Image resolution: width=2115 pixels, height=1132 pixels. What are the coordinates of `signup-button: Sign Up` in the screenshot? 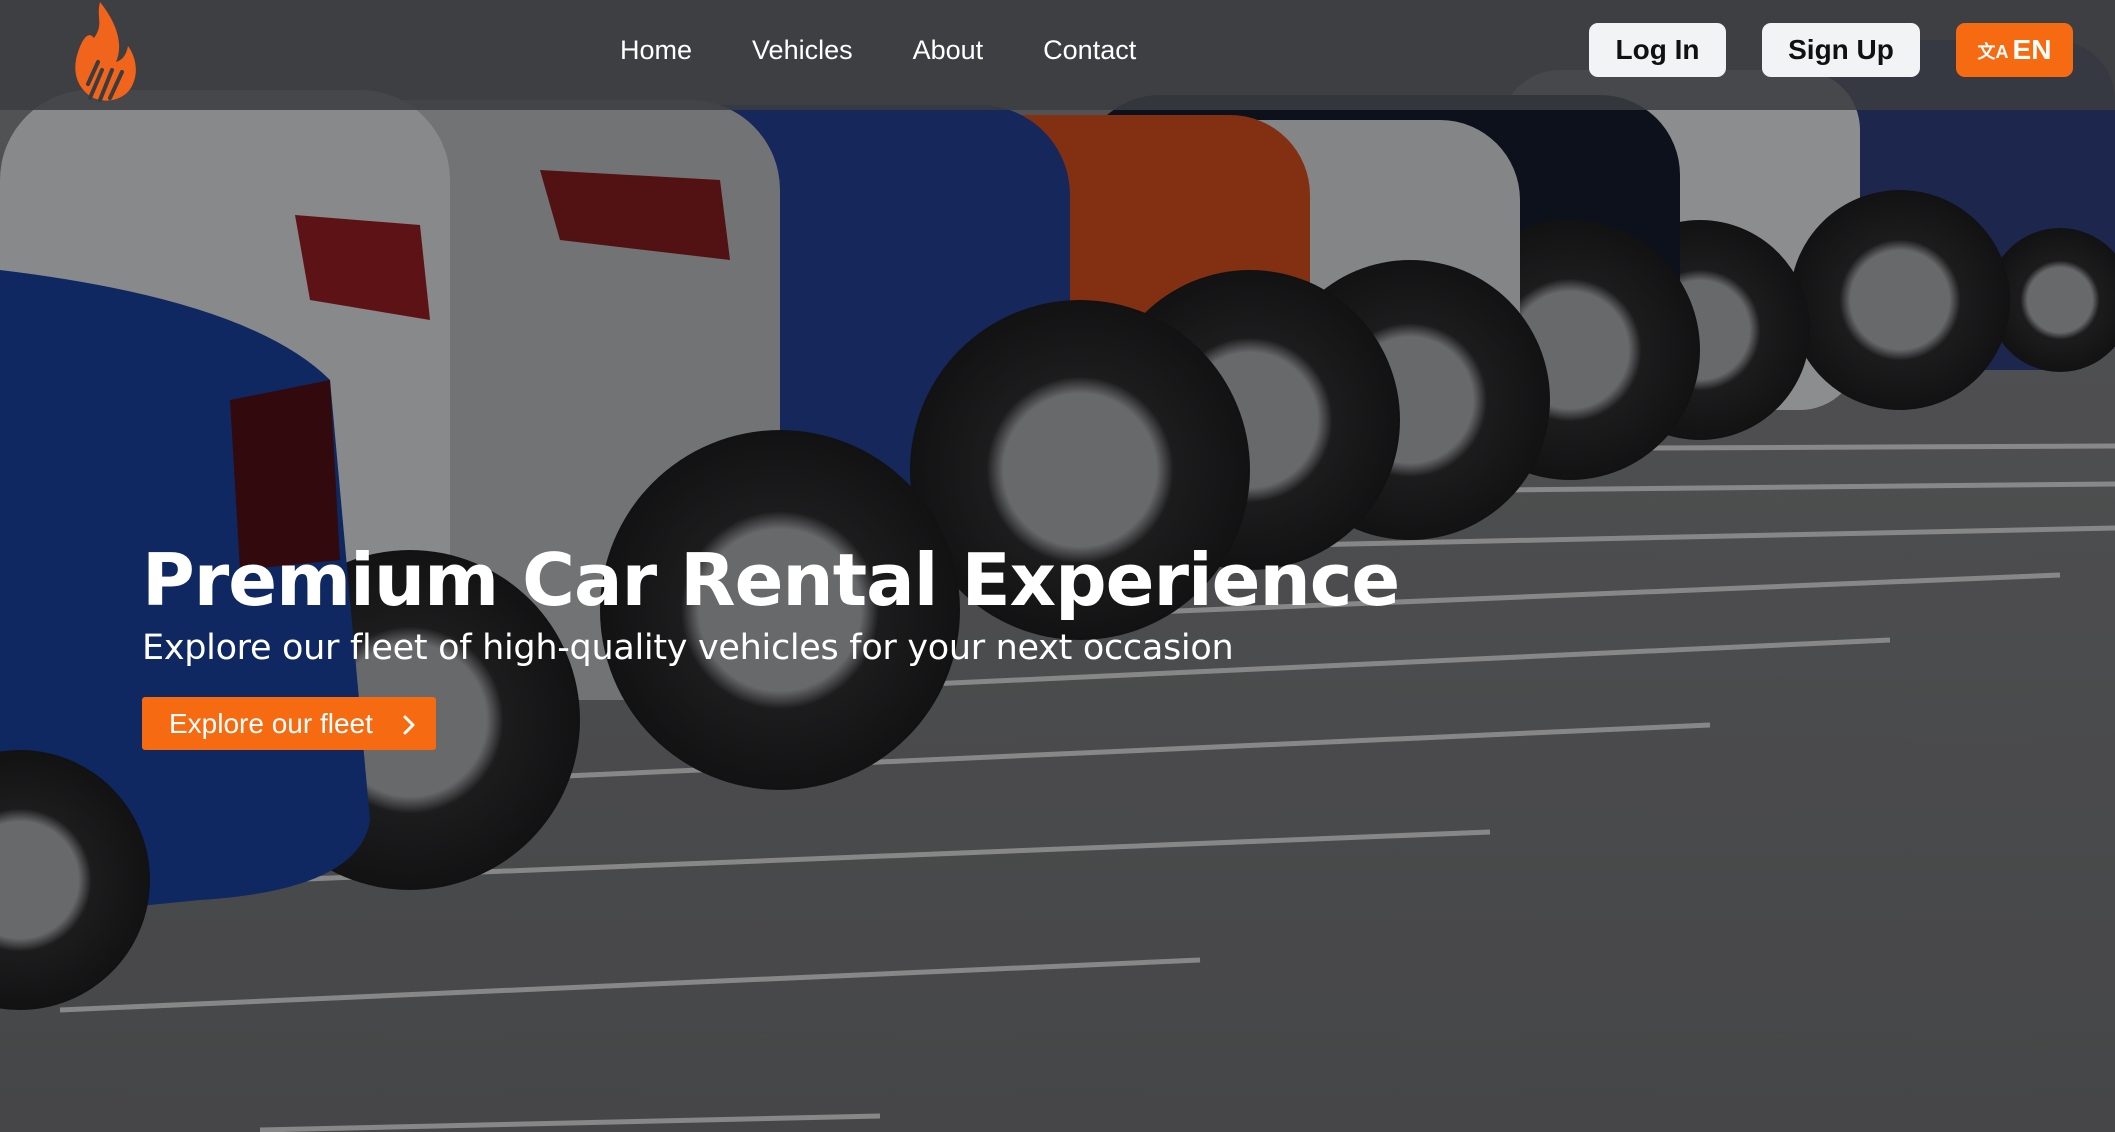 It's located at (1841, 50).